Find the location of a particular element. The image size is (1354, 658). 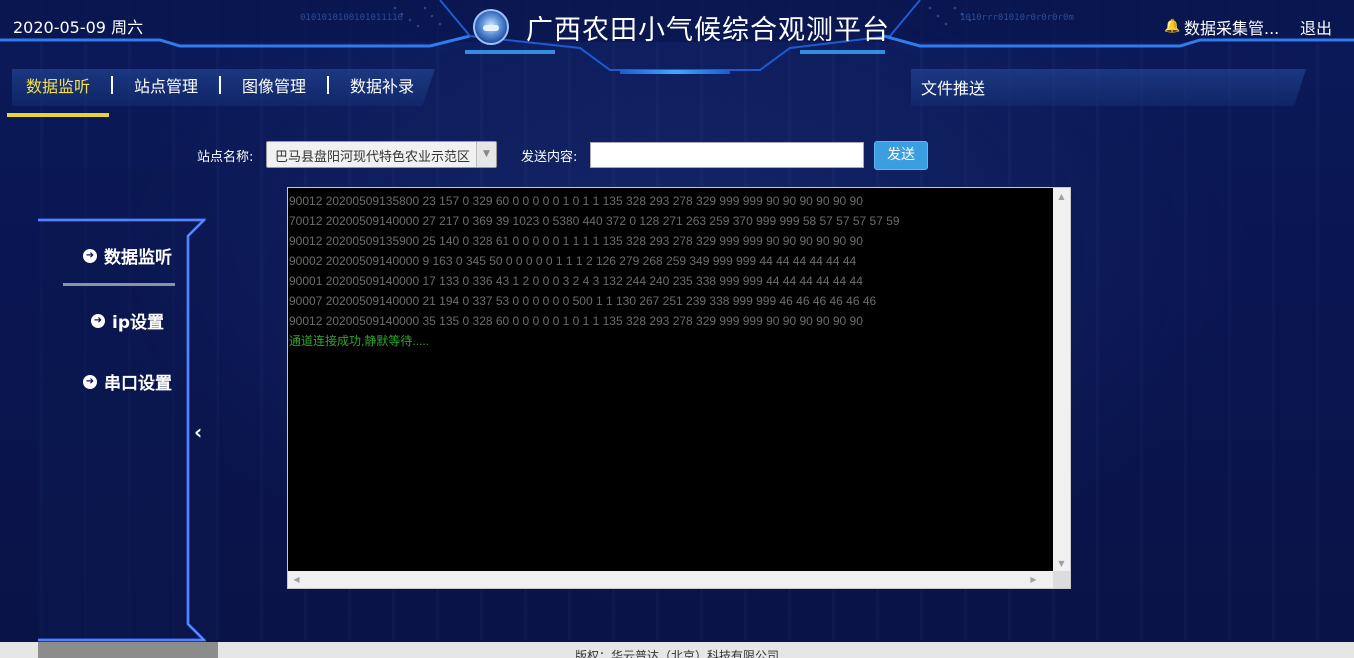

sidebar-item-label: 数据监听 is located at coordinates (138, 258).